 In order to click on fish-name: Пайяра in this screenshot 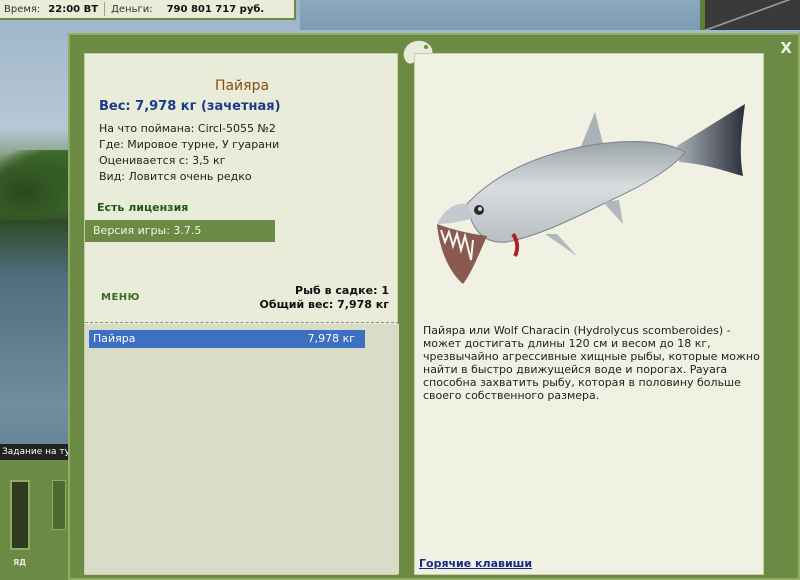, I will do `click(242, 86)`.